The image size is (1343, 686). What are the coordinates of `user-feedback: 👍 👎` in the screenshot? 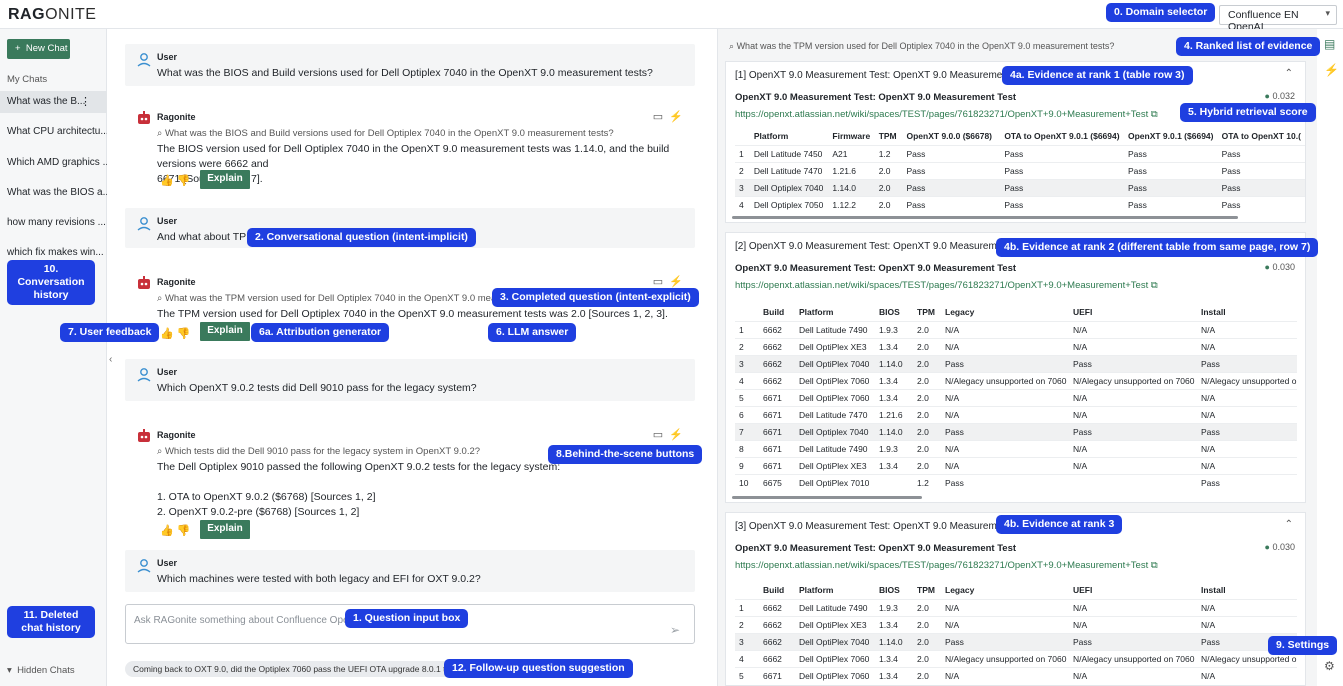 It's located at (175, 333).